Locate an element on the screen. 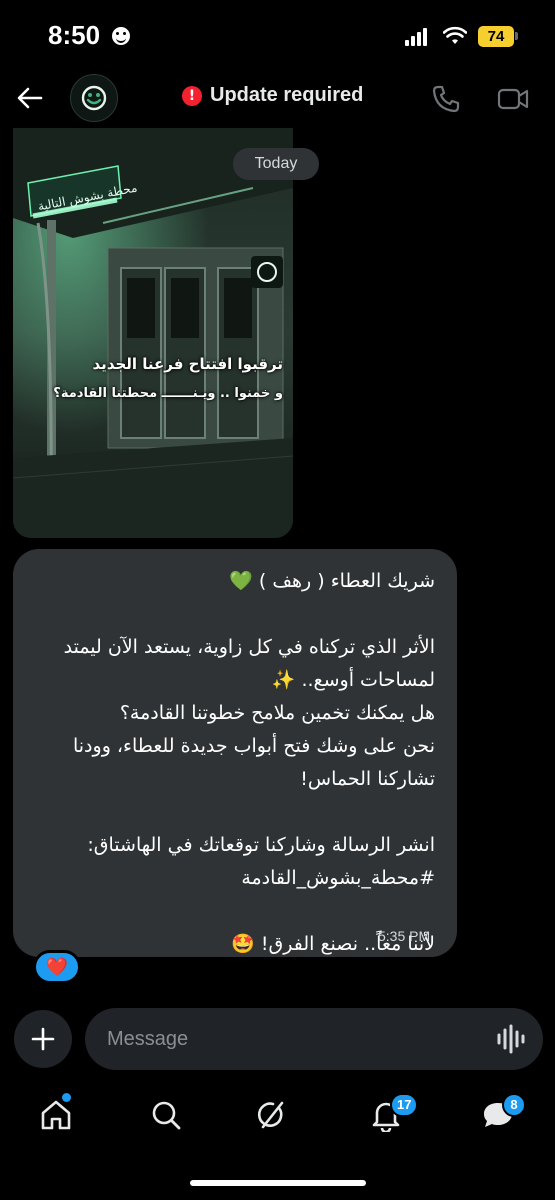 The width and height of the screenshot is (555, 1200). brand-logo-icon is located at coordinates (94, 98).